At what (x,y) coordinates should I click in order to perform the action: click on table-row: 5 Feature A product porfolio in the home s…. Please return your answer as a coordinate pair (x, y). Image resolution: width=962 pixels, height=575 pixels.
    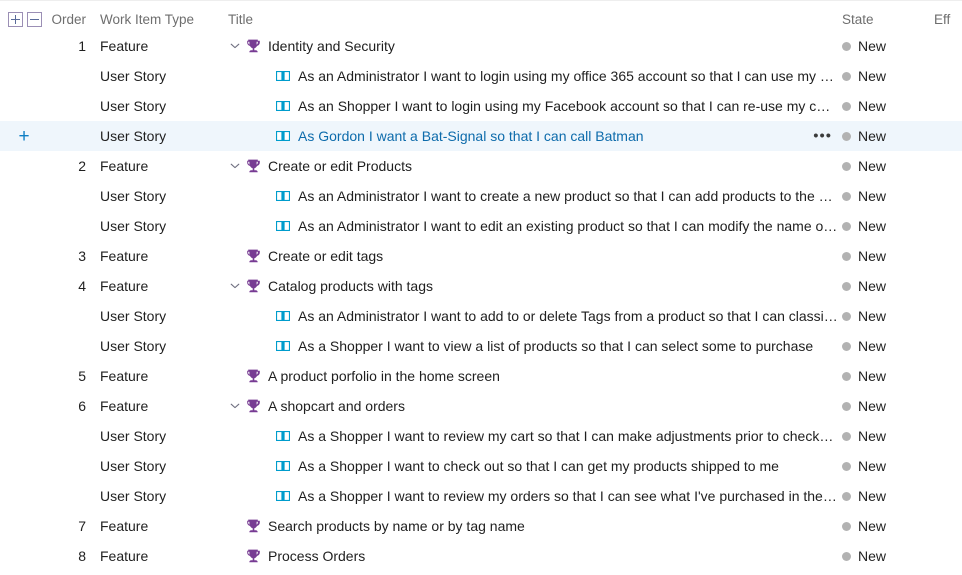
    Looking at the image, I should click on (481, 376).